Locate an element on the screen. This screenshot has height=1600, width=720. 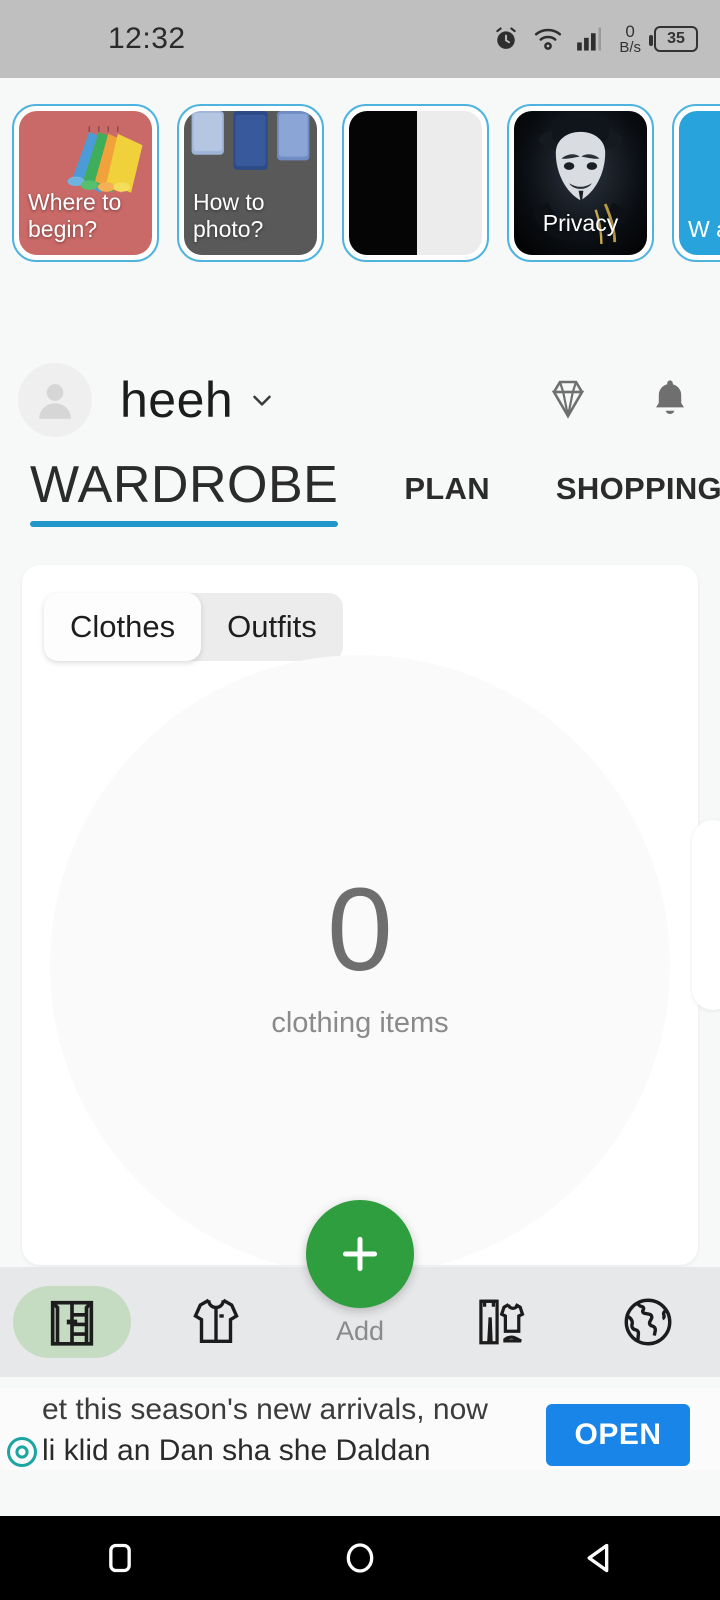
active-tab-underline is located at coordinates (184, 524).